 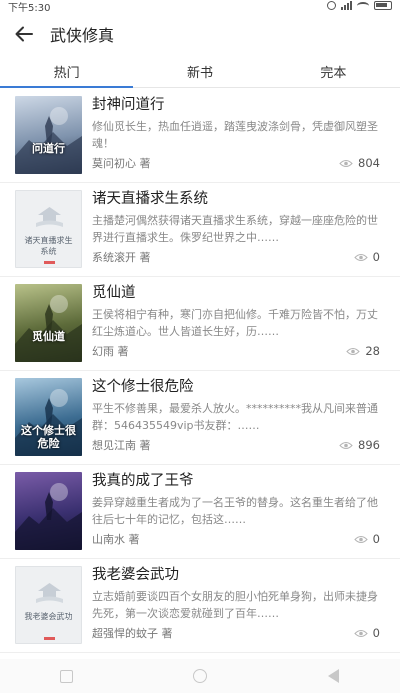 I want to click on book-title: 我老婆会武功, so click(x=236, y=575).